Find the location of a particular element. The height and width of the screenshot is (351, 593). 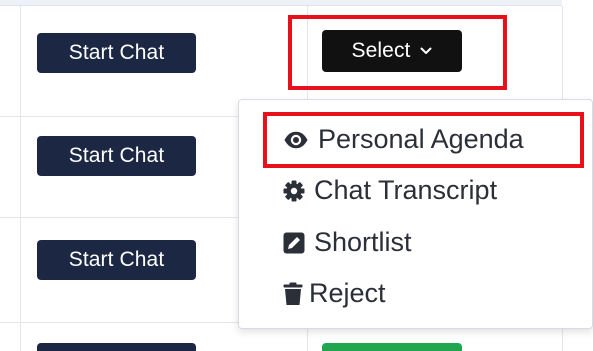

menu-item-personal-agenda: Personal Agenda is located at coordinates (403, 139).